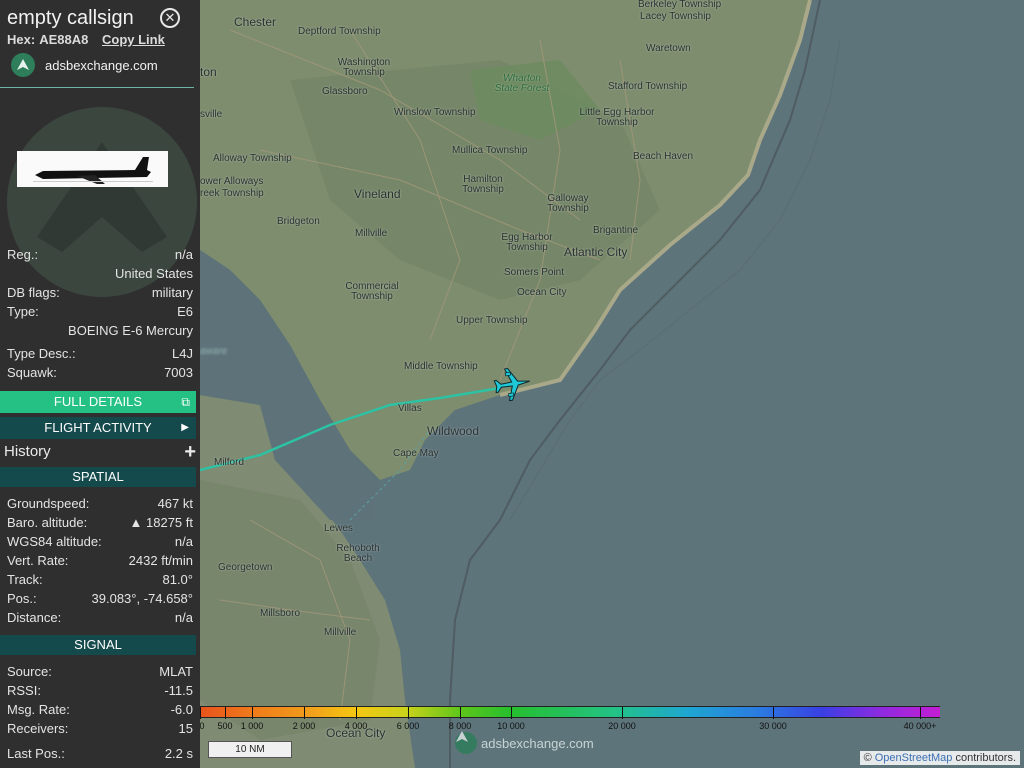 This screenshot has height=768, width=1024. Describe the element at coordinates (542, 292) in the screenshot. I see `map-label-ocean-city: Ocean City` at that location.